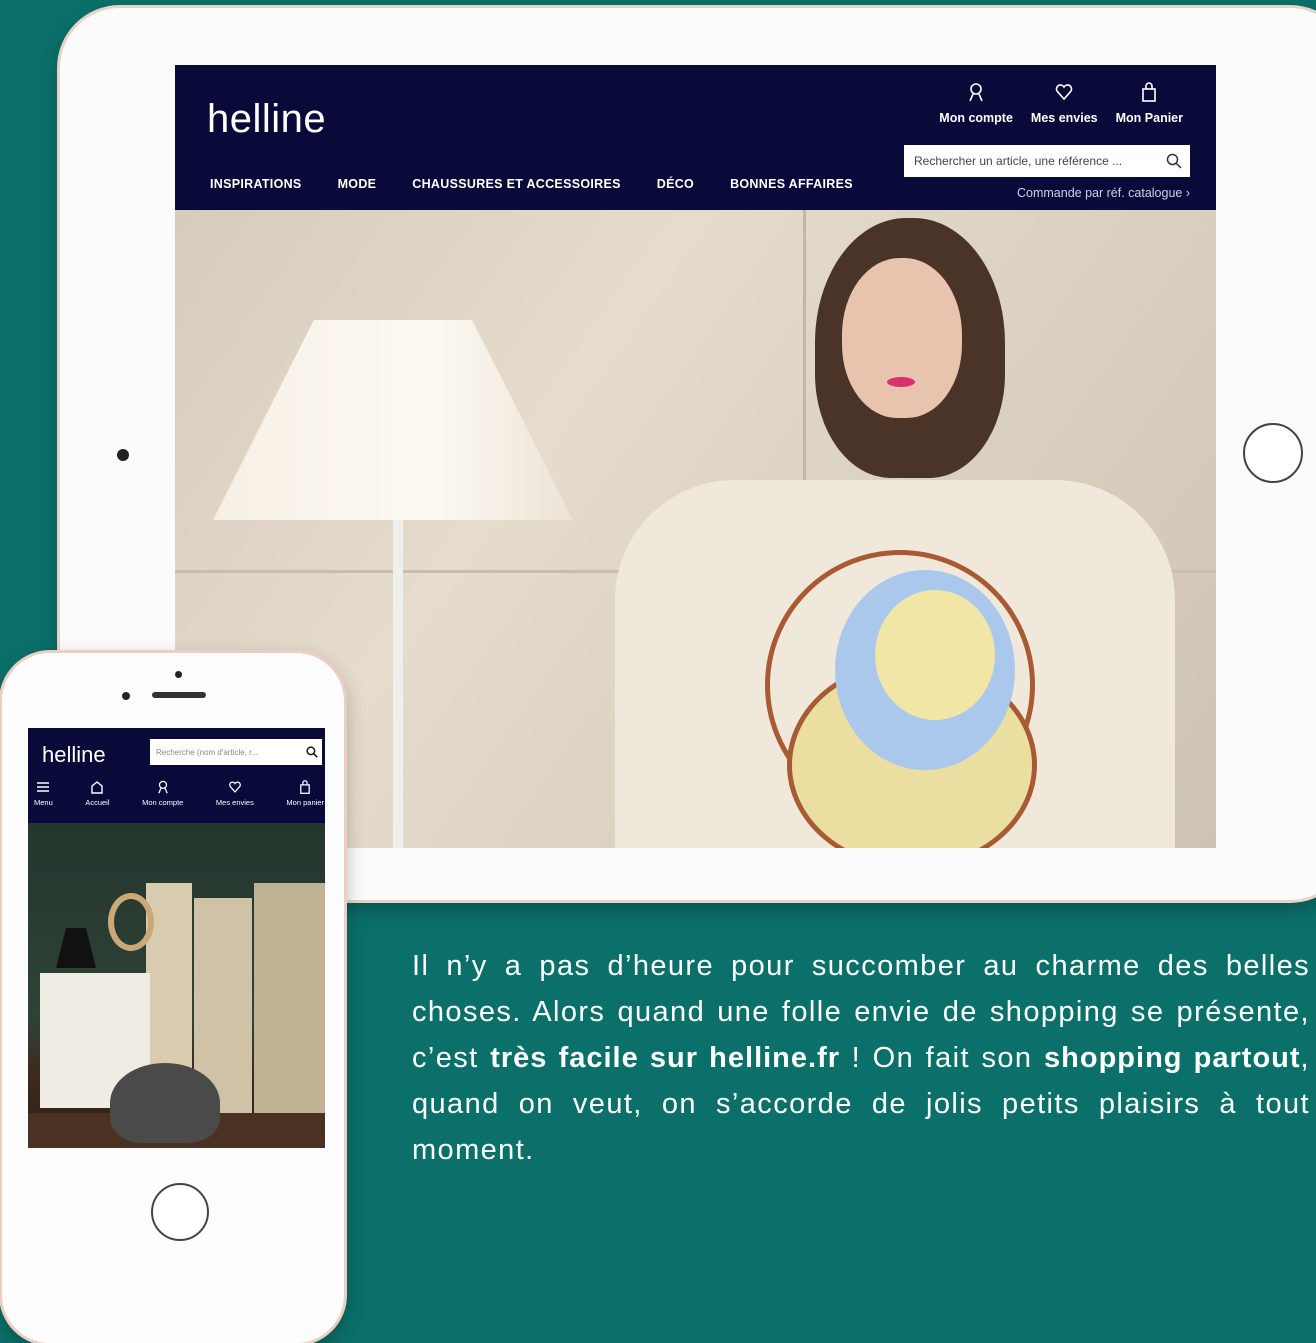 The image size is (1316, 1343). Describe the element at coordinates (176, 775) in the screenshot. I see `mobile-header: helline Menu` at that location.